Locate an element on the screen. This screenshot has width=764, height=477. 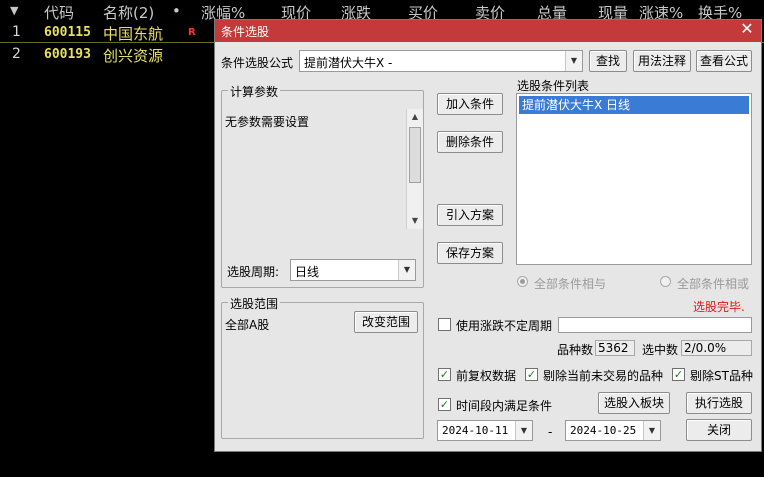
dialog-title: 条件选股 is located at coordinates (245, 32).